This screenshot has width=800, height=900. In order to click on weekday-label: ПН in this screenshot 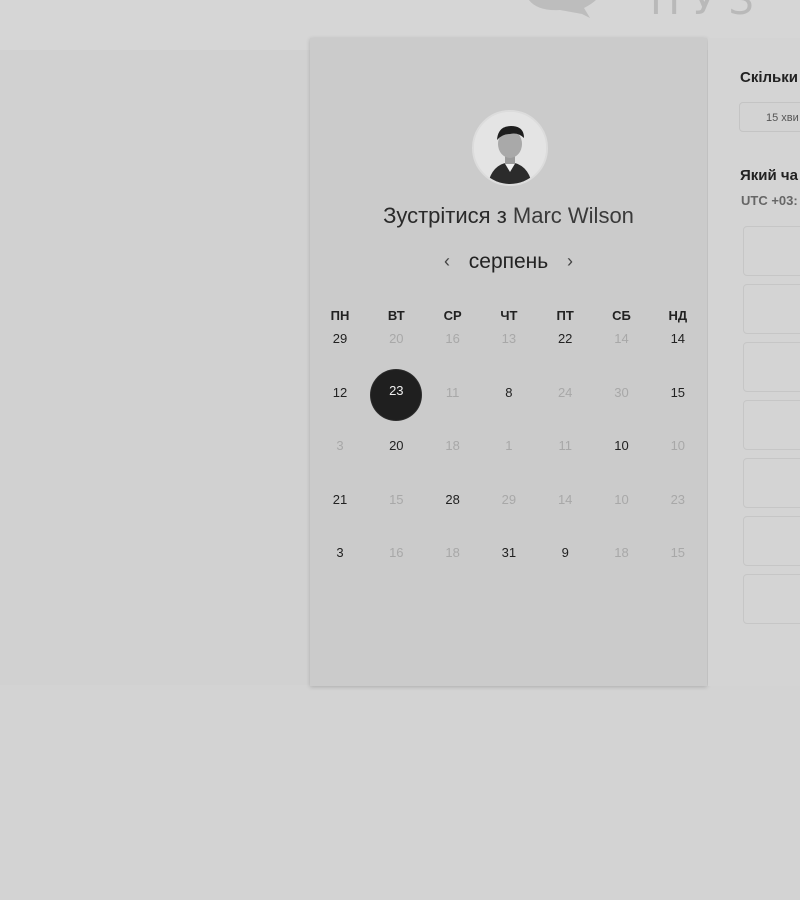, I will do `click(340, 315)`.